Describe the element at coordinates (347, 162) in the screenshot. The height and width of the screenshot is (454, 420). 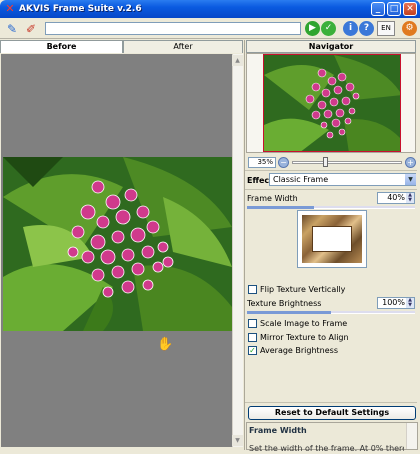
I see `zoom-slider-track` at that location.